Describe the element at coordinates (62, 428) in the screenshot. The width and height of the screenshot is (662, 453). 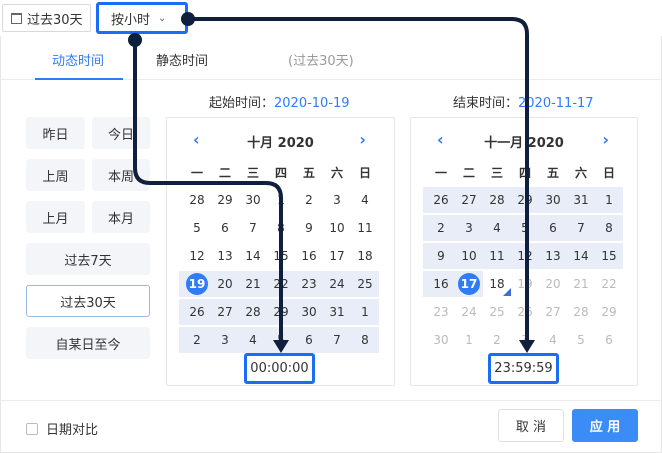
I see `date-compare-toggle: 日期对比` at that location.